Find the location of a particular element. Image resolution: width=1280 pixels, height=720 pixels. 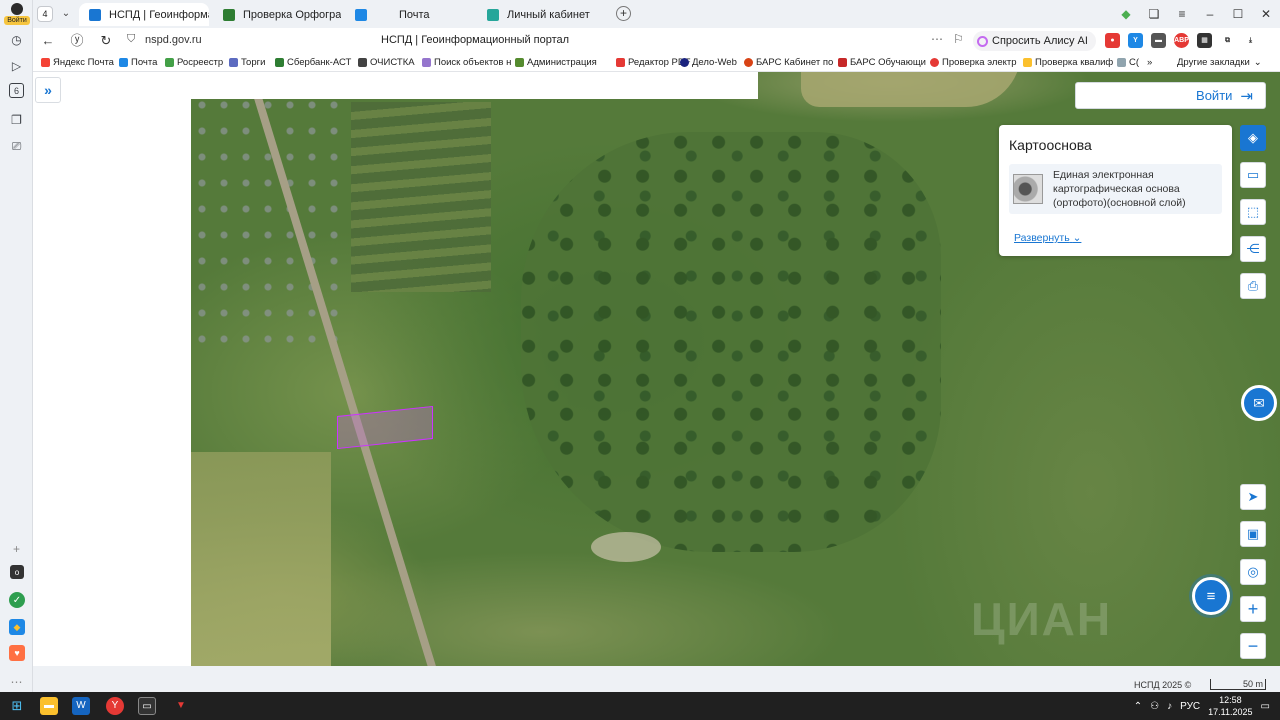

profile-avatar: Войти is located at coordinates (17, 15).